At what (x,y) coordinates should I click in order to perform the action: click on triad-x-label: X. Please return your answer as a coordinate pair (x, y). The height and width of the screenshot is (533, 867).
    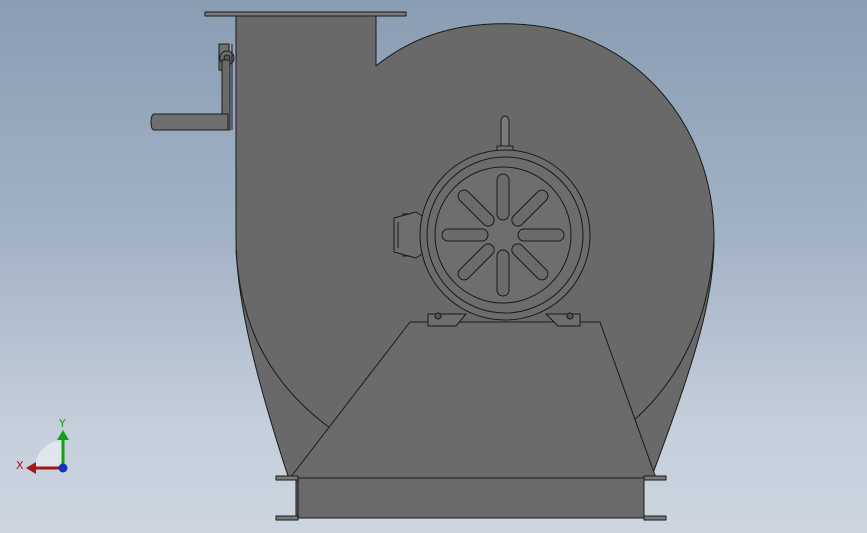
    Looking at the image, I should click on (20, 465).